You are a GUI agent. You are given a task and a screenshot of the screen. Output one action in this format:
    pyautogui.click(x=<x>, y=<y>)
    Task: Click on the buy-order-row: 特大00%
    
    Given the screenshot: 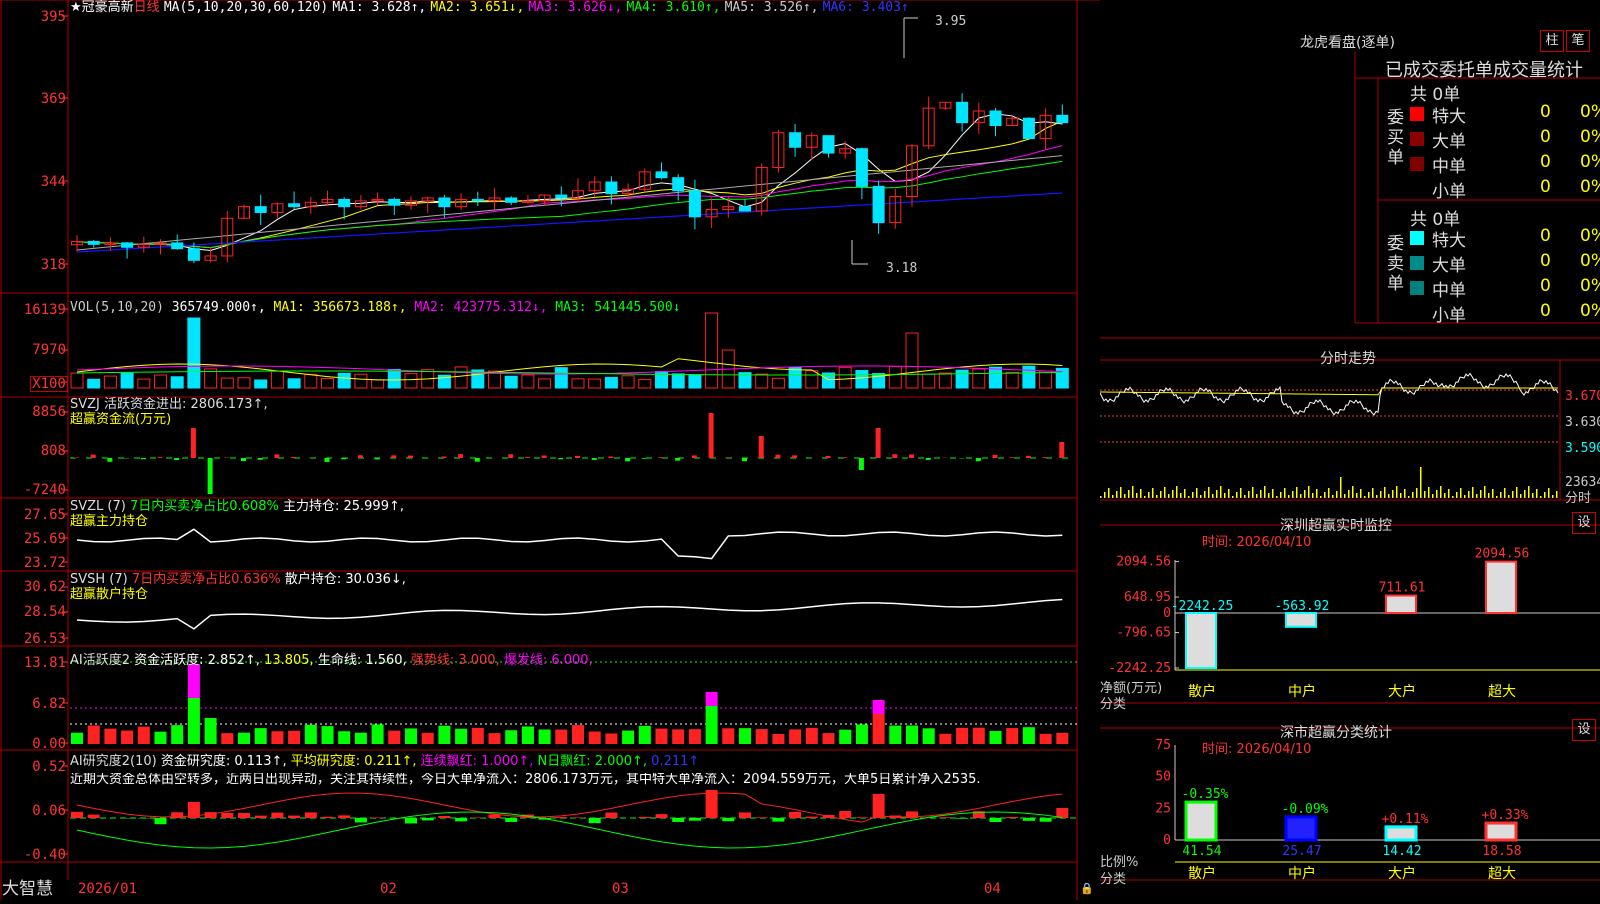 What is the action you would take?
    pyautogui.click(x=1505, y=114)
    